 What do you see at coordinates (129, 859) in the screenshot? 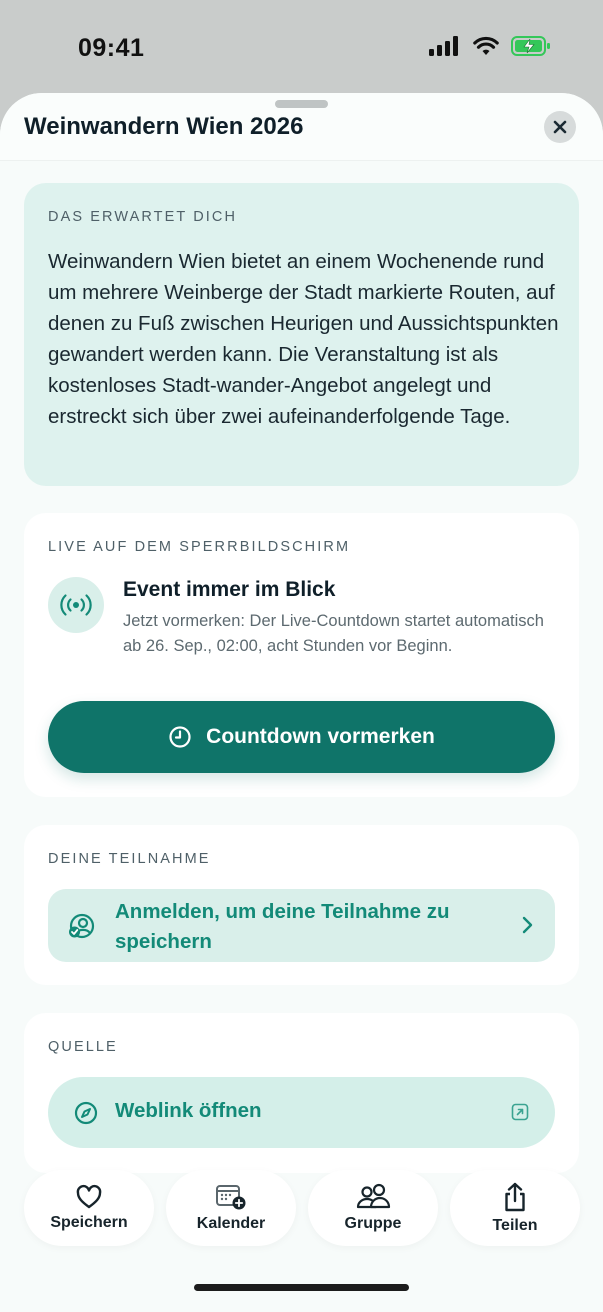
I see `participation-section-label: DEINE TEILNAHME` at bounding box center [129, 859].